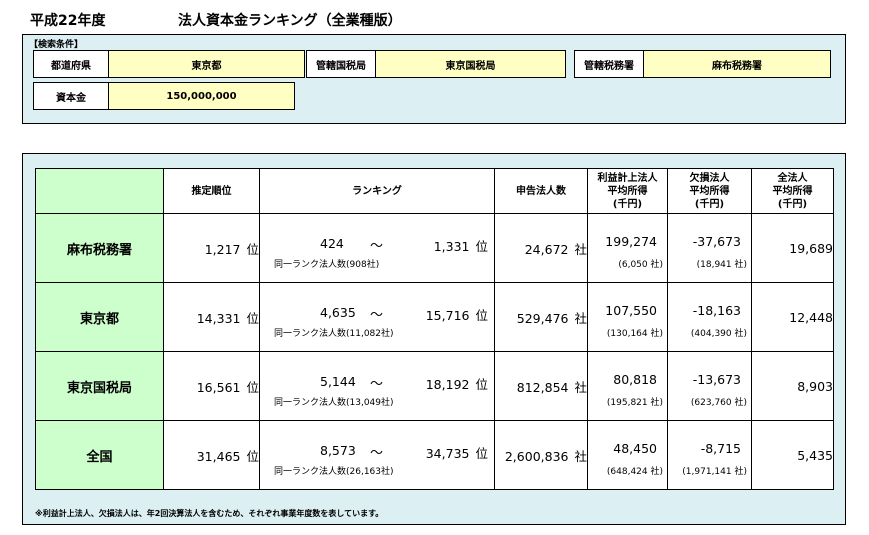  What do you see at coordinates (627, 248) in the screenshot?
I see `profit-avg-cell: 199,274 (6,050 社)` at bounding box center [627, 248].